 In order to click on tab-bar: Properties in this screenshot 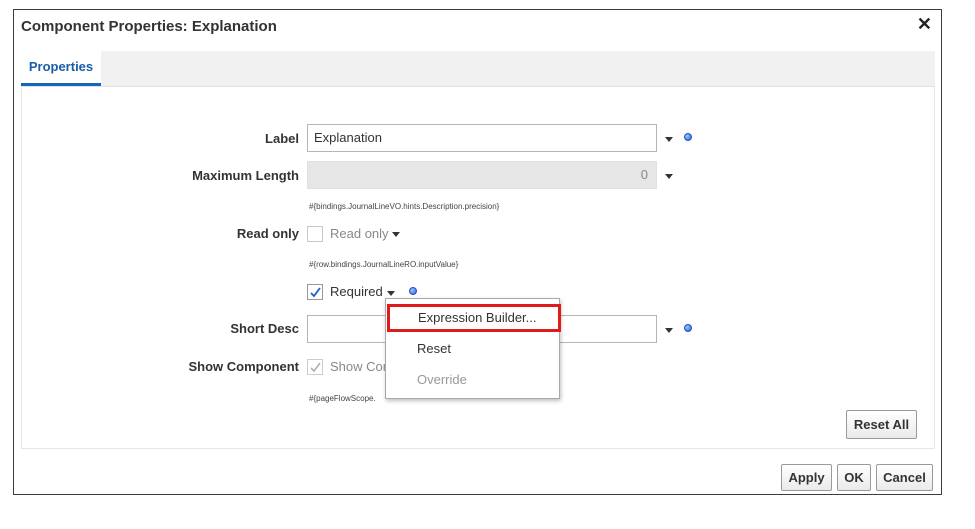, I will do `click(478, 69)`.